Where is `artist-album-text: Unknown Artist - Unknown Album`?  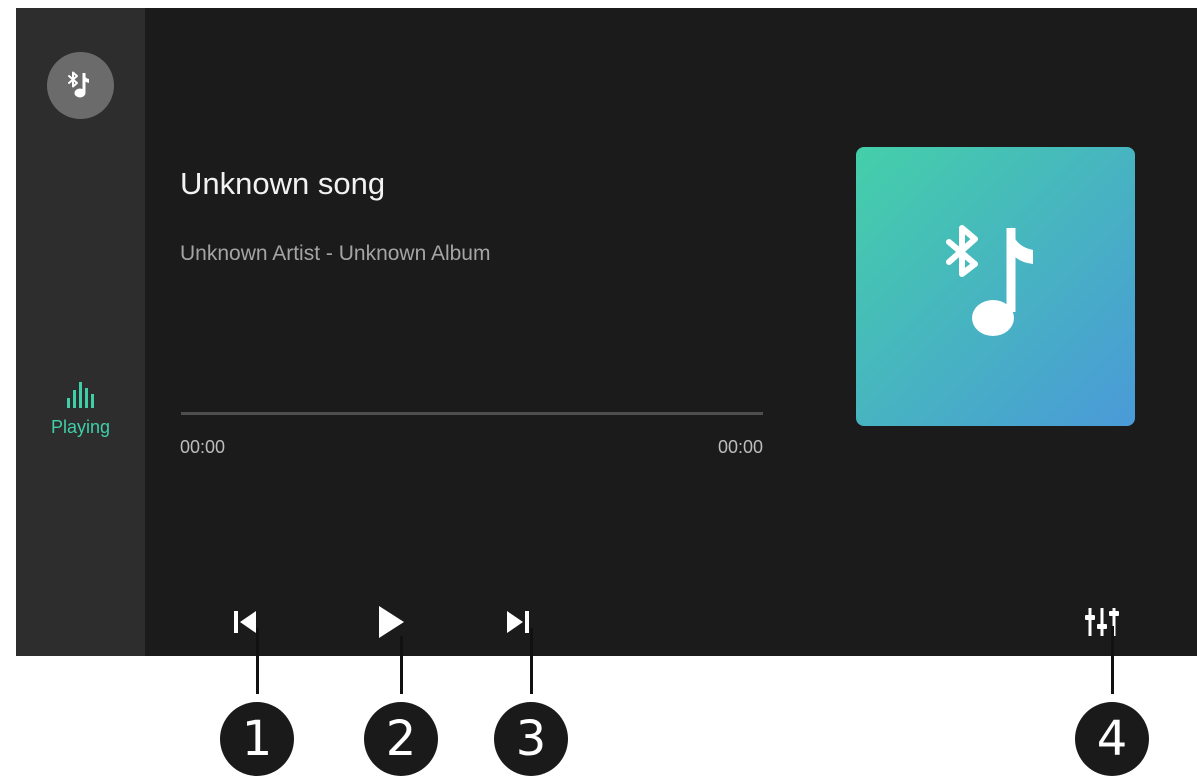
artist-album-text: Unknown Artist - Unknown Album is located at coordinates (335, 253).